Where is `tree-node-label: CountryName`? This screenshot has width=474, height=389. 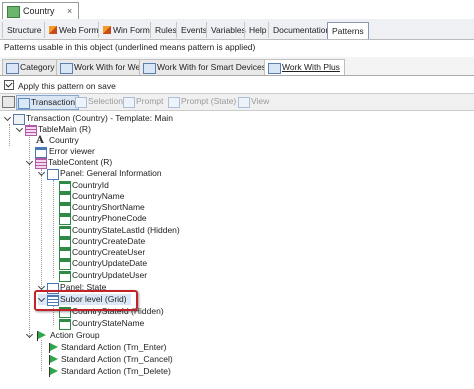
tree-node-label: CountryName is located at coordinates (98, 196).